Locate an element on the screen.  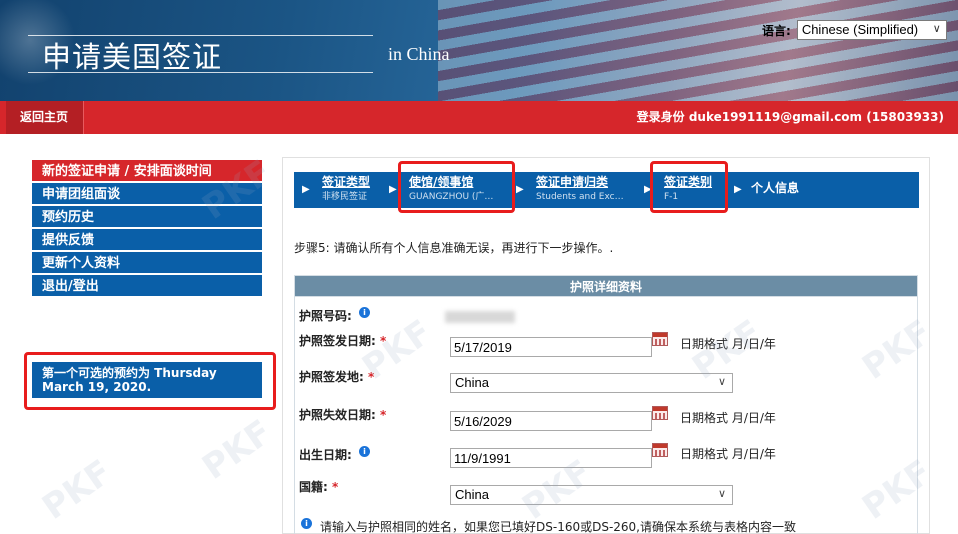
issue-date-label: 护照签发日期: * is located at coordinates (342, 340).